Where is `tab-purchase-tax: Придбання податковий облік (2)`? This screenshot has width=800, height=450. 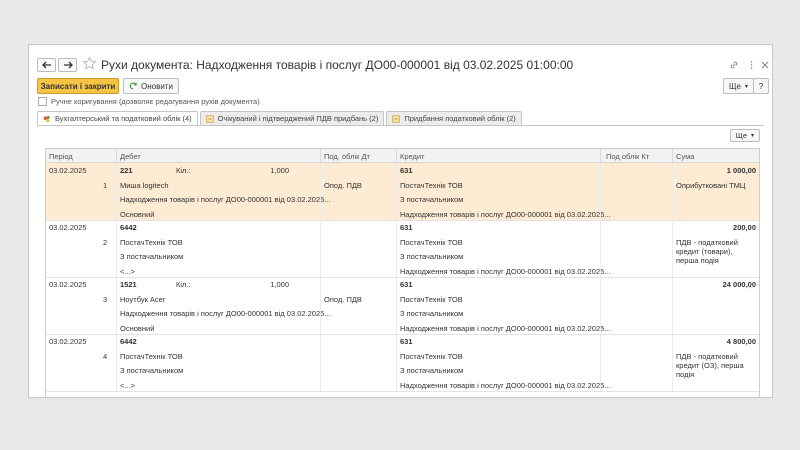 tab-purchase-tax: Придбання податковий облік (2) is located at coordinates (454, 118).